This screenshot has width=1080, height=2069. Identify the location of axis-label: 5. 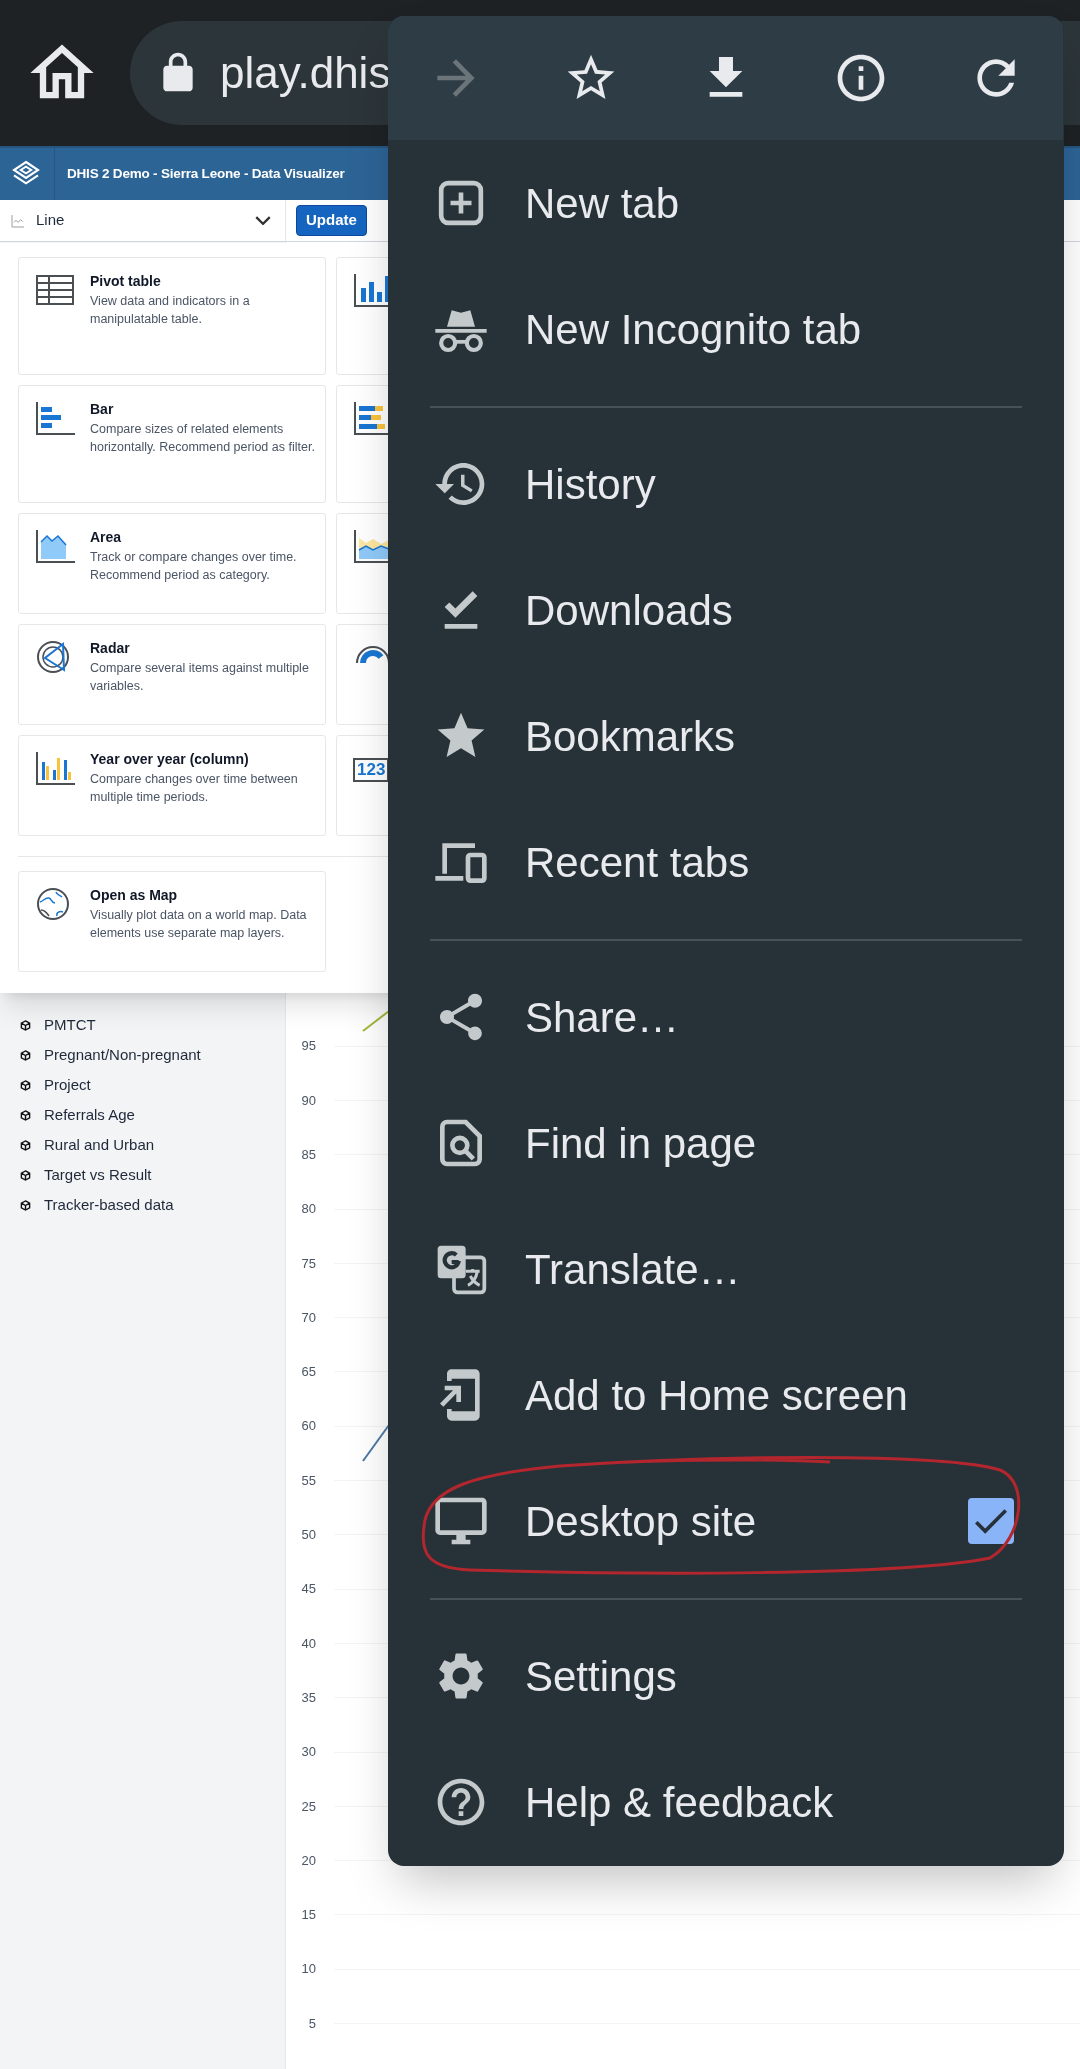
(311, 2023).